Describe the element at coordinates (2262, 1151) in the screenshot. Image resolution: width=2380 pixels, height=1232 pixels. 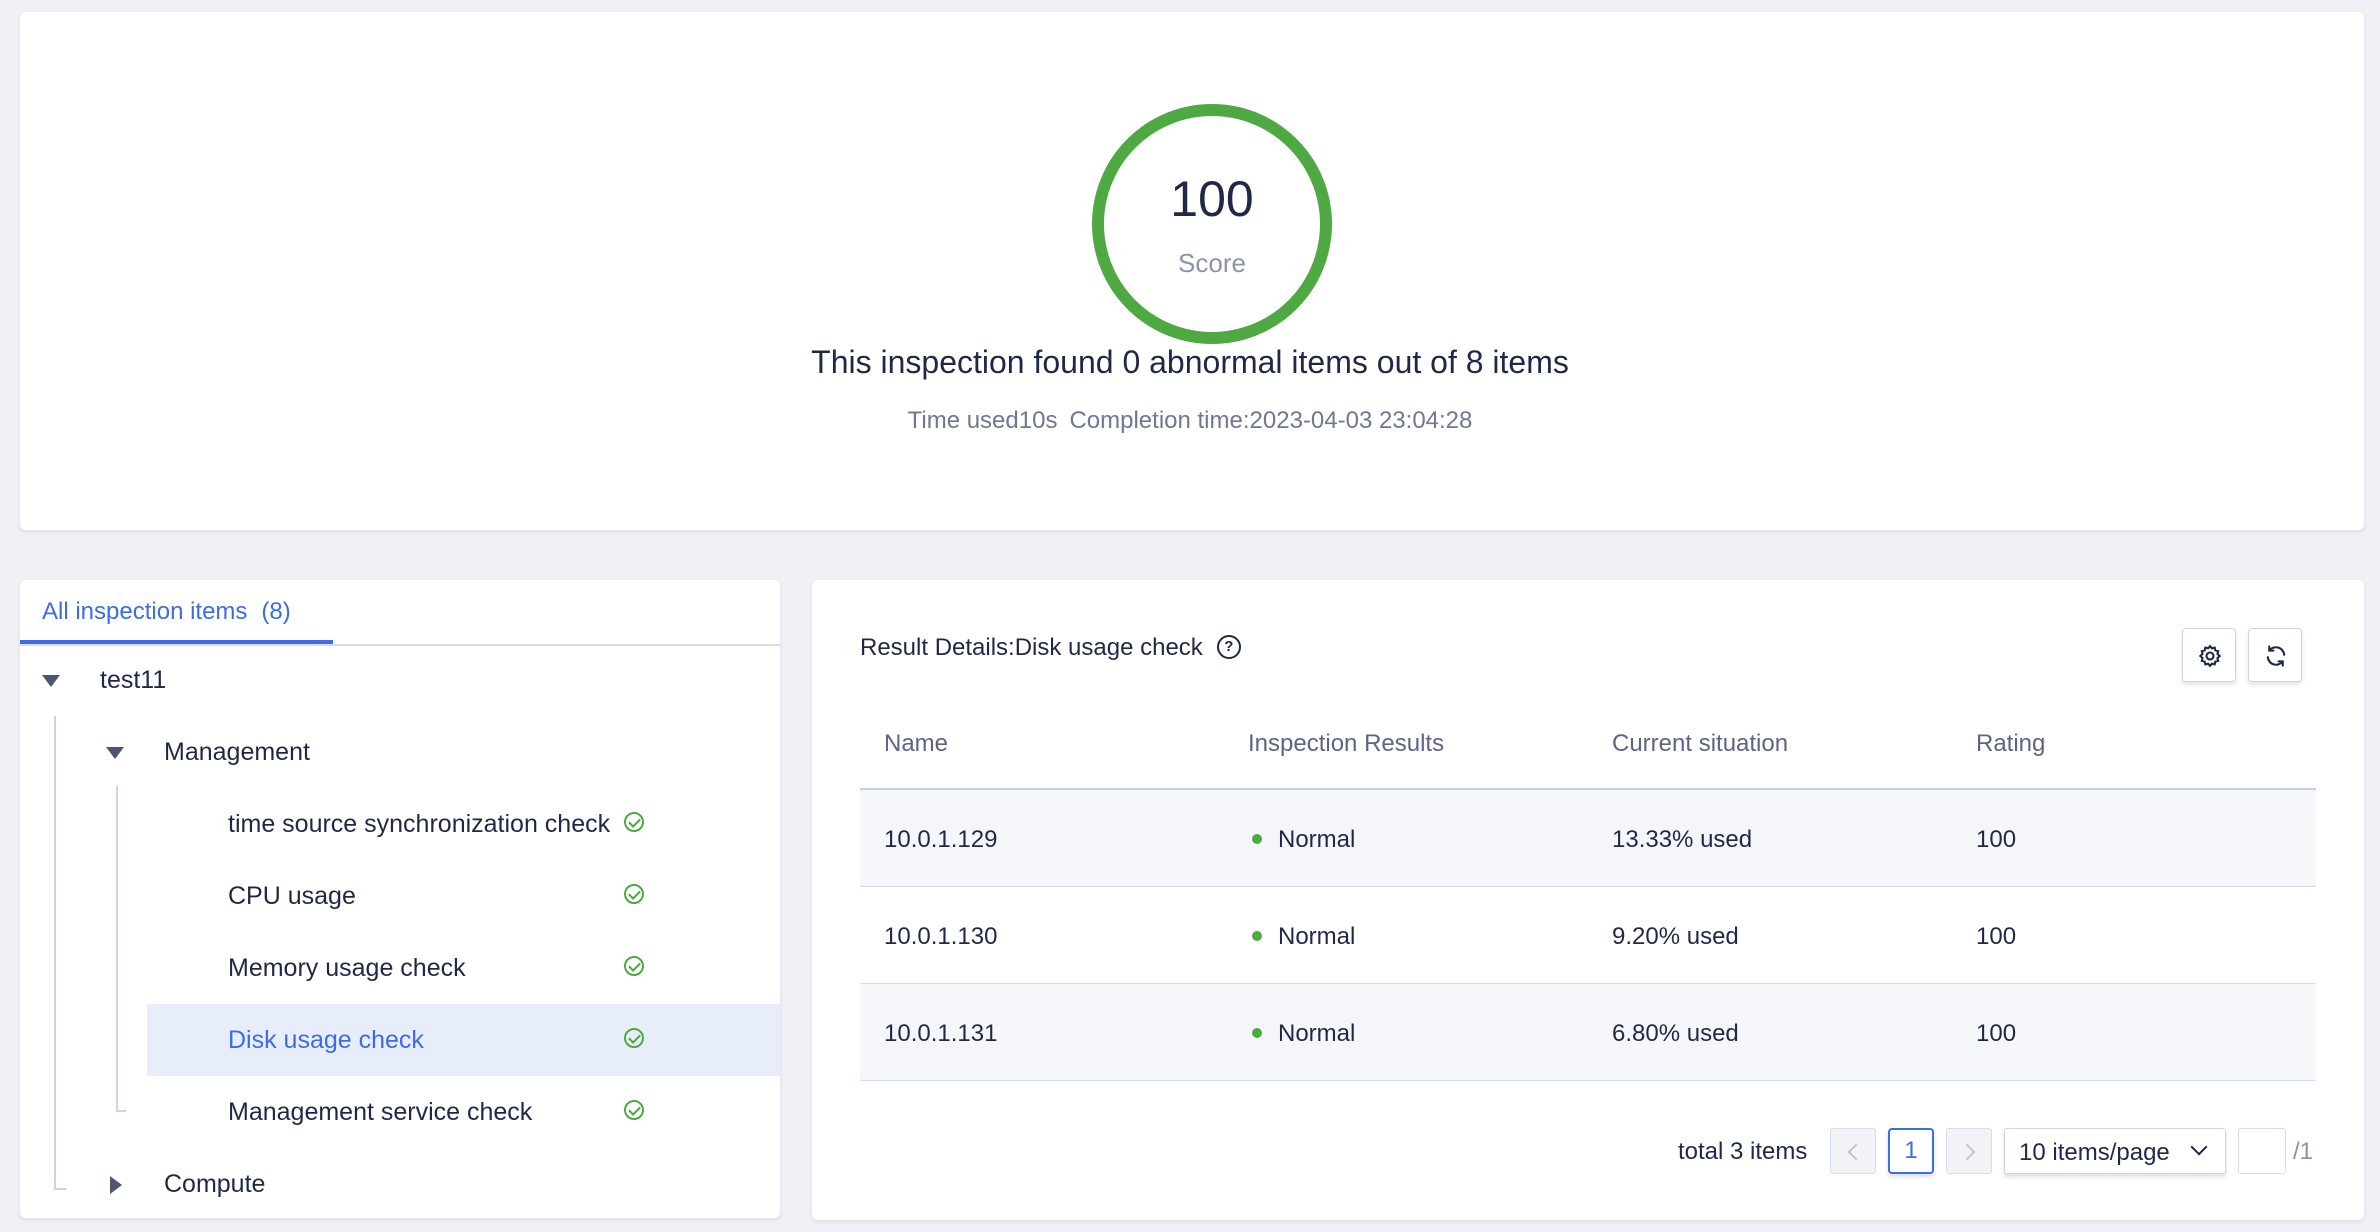
I see `page-jump-input` at that location.